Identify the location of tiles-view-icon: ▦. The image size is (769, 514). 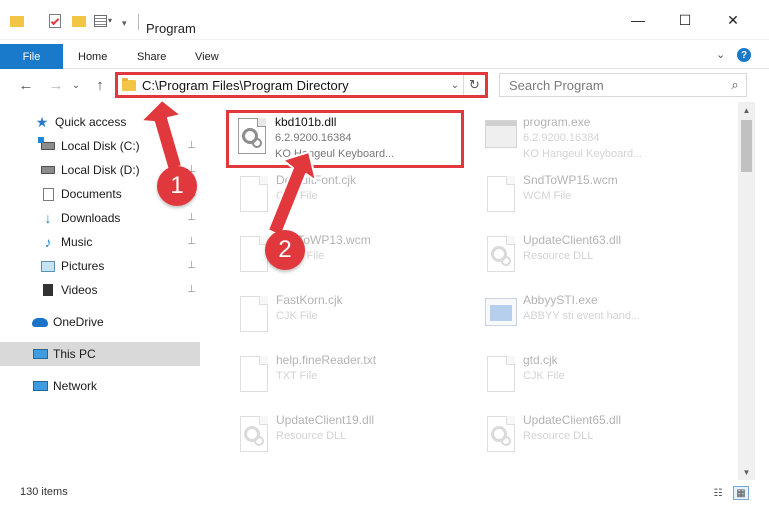
(741, 493).